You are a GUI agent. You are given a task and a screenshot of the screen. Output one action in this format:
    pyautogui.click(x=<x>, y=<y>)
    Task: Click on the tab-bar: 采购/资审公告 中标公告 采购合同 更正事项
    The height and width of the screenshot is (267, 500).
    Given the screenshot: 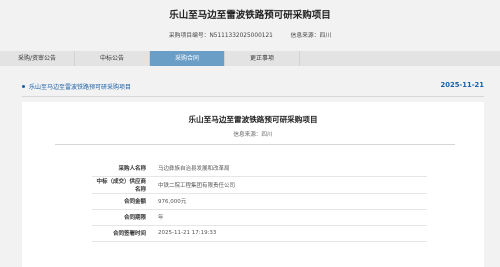 What is the action you would take?
    pyautogui.click(x=250, y=58)
    